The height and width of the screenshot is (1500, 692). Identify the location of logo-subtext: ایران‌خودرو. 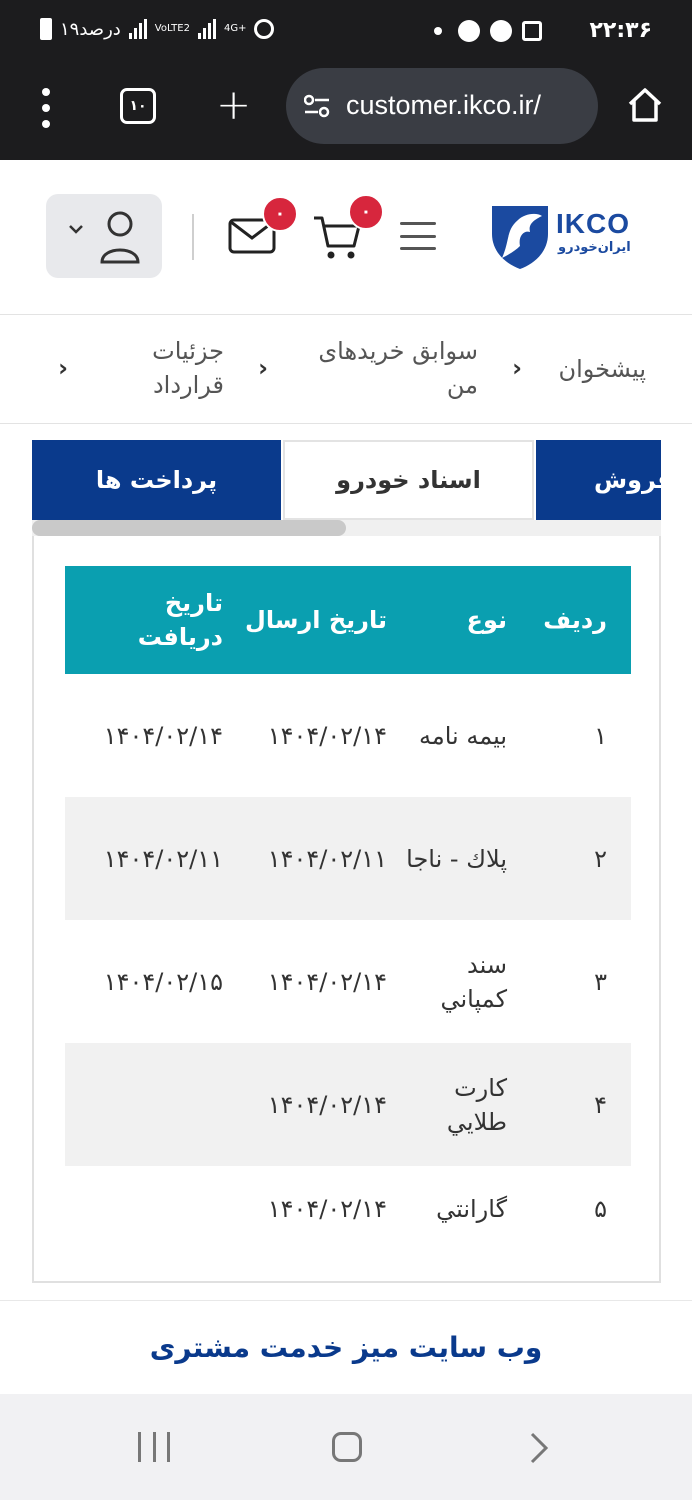
(594, 247).